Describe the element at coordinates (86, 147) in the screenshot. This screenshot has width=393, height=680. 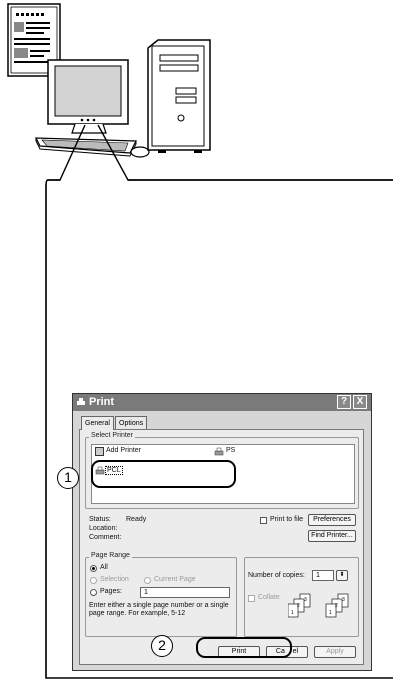
I see `keyboard-icon` at that location.